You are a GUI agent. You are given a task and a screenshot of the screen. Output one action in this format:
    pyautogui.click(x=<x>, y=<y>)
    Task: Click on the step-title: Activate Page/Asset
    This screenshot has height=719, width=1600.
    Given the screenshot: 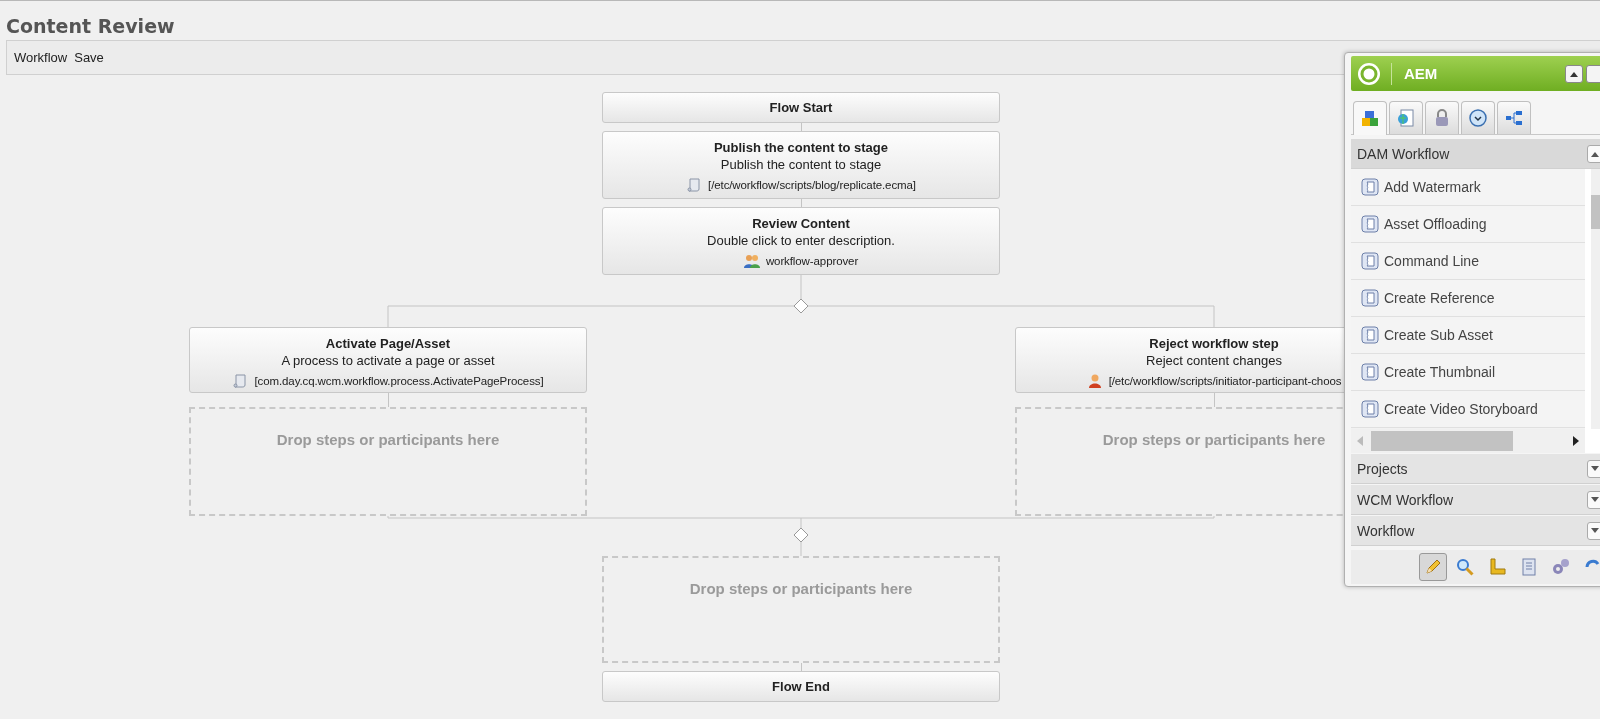 What is the action you would take?
    pyautogui.click(x=388, y=343)
    